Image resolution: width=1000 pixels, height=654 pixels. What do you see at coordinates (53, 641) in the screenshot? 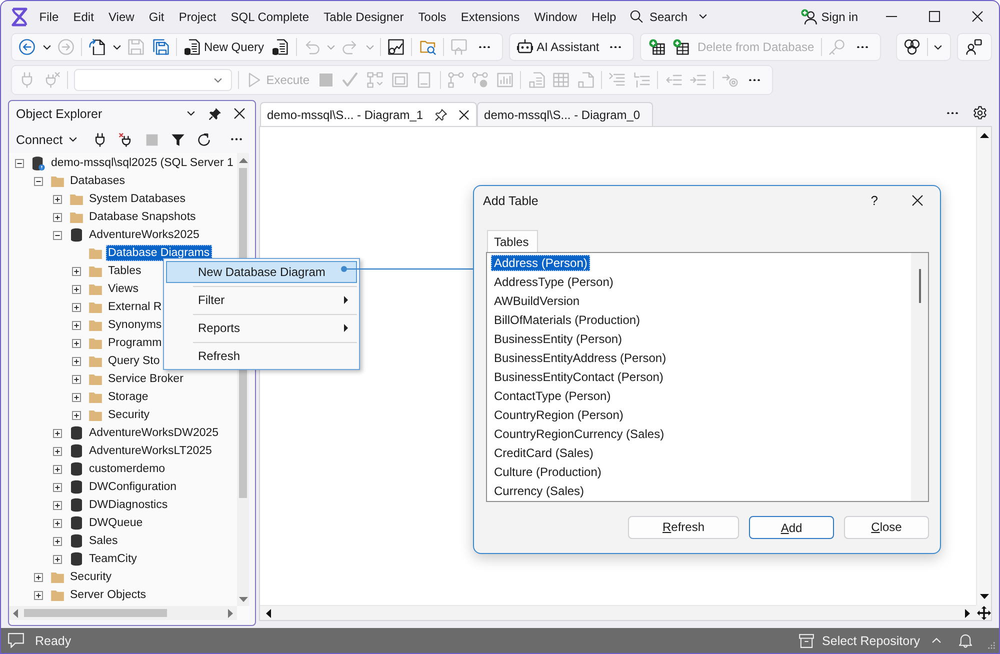
I see `status-text: Ready` at bounding box center [53, 641].